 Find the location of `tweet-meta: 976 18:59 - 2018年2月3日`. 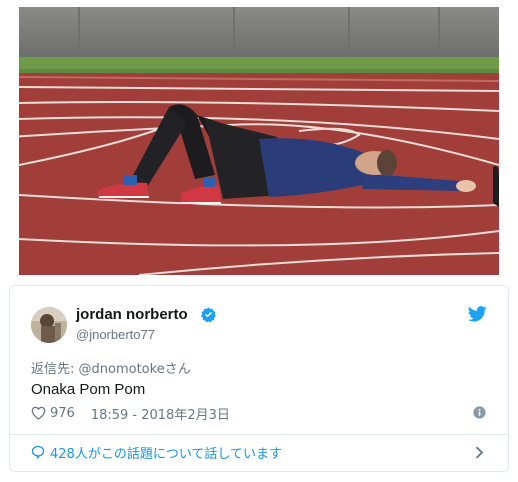

tweet-meta: 976 18:59 - 2018年2月3日 is located at coordinates (130, 413).